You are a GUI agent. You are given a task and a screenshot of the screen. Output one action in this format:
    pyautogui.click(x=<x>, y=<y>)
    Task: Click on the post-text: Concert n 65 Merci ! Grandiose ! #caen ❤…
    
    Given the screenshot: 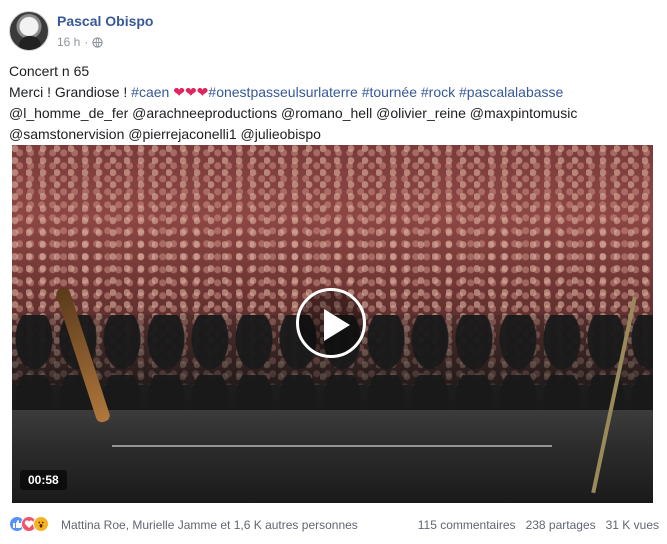 What is the action you would take?
    pyautogui.click(x=329, y=103)
    